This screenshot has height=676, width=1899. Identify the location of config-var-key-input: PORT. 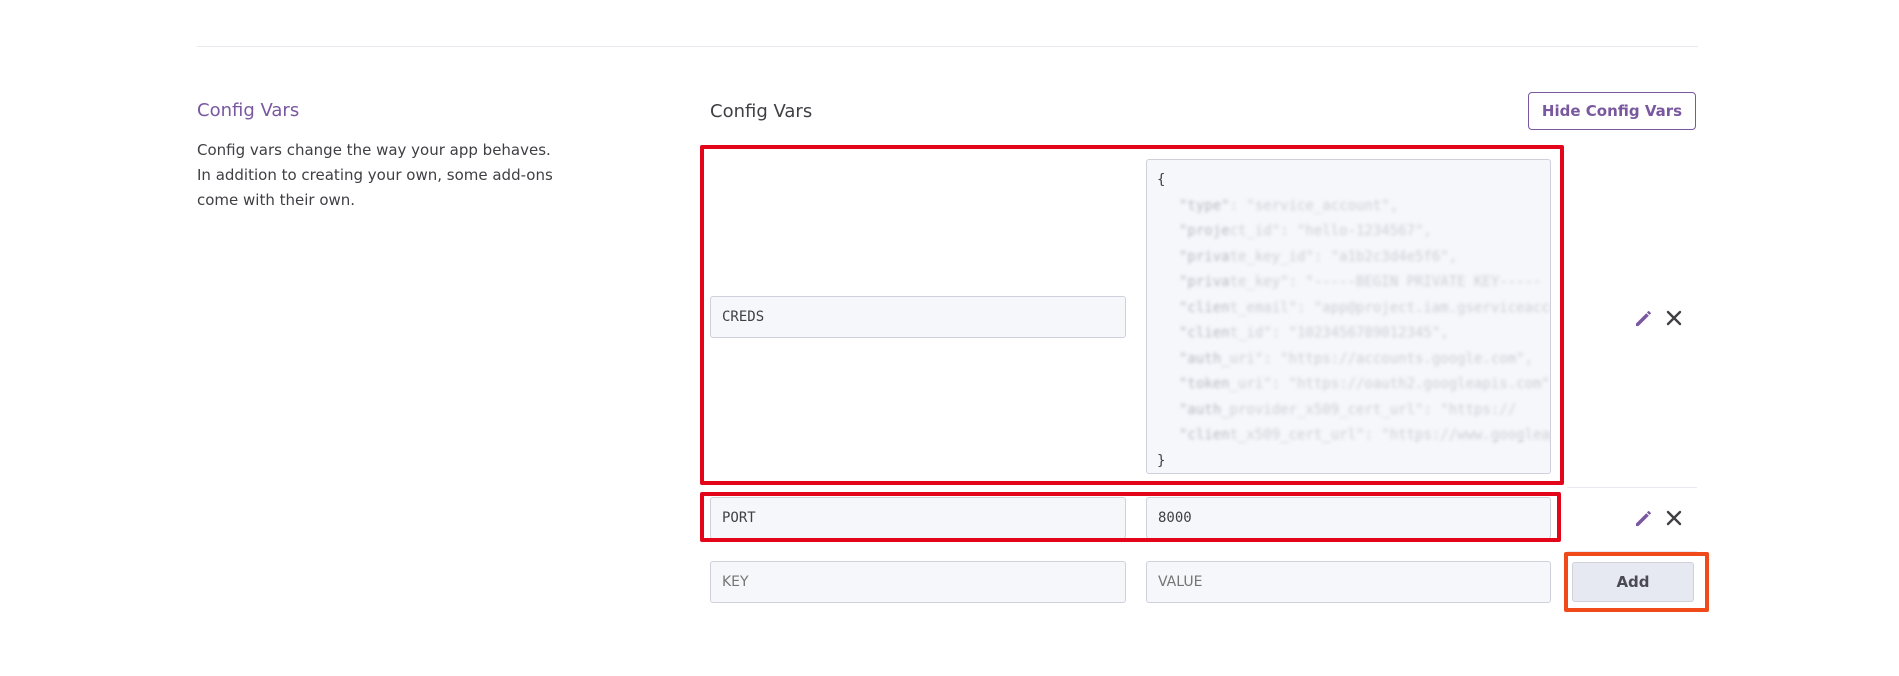
(918, 518).